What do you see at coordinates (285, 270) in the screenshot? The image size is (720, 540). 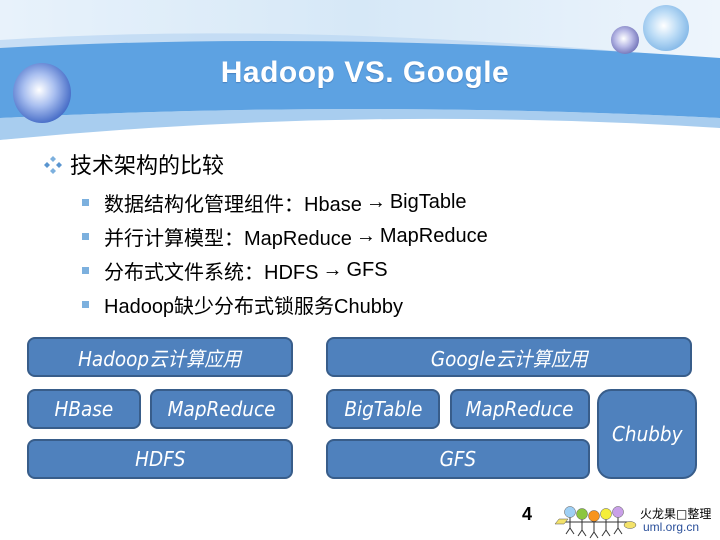 I see `bullet-item: 分布式文件系统：HDFS → GFS` at bounding box center [285, 270].